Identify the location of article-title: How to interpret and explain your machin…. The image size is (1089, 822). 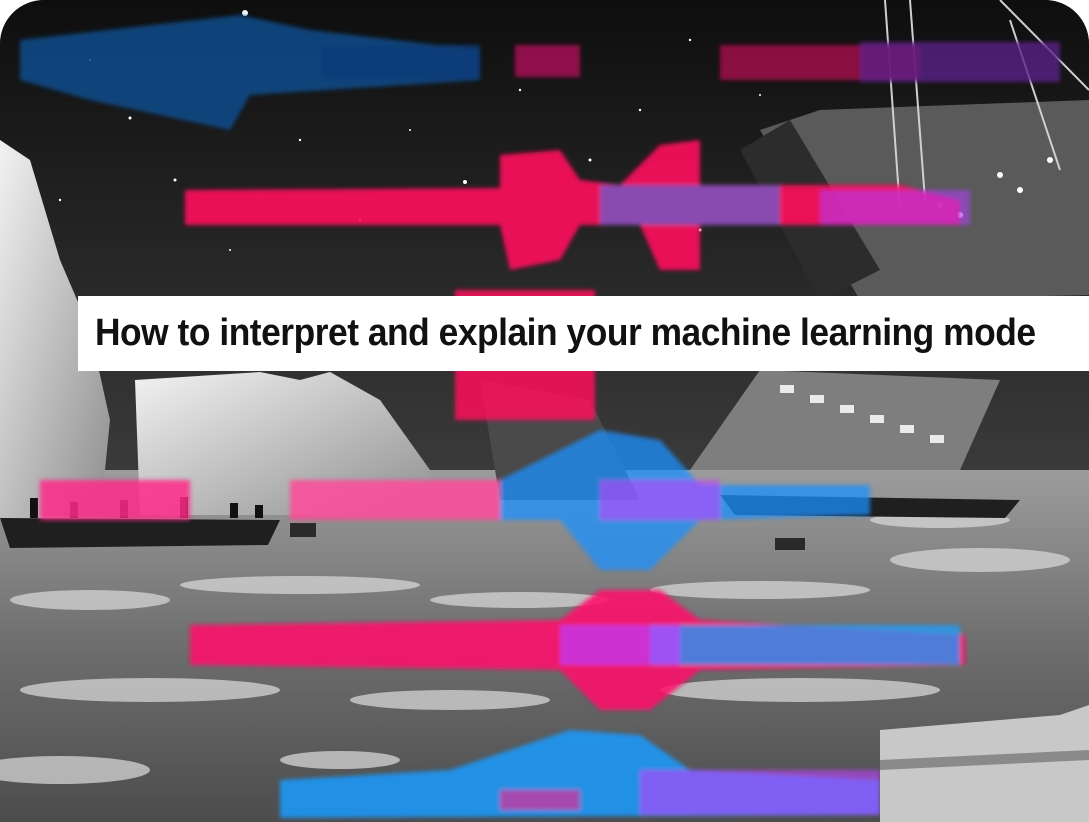
(565, 333).